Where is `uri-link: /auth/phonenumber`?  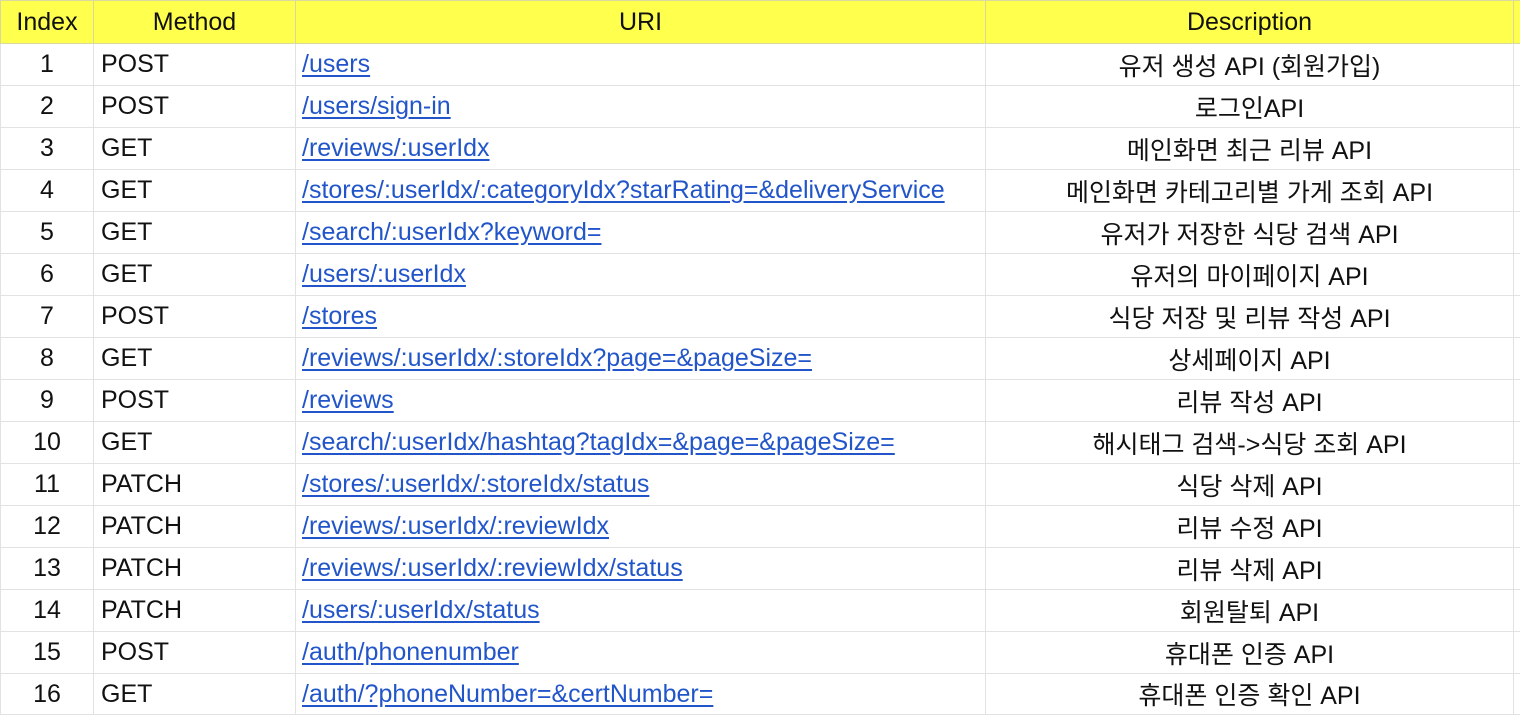 uri-link: /auth/phonenumber is located at coordinates (410, 652).